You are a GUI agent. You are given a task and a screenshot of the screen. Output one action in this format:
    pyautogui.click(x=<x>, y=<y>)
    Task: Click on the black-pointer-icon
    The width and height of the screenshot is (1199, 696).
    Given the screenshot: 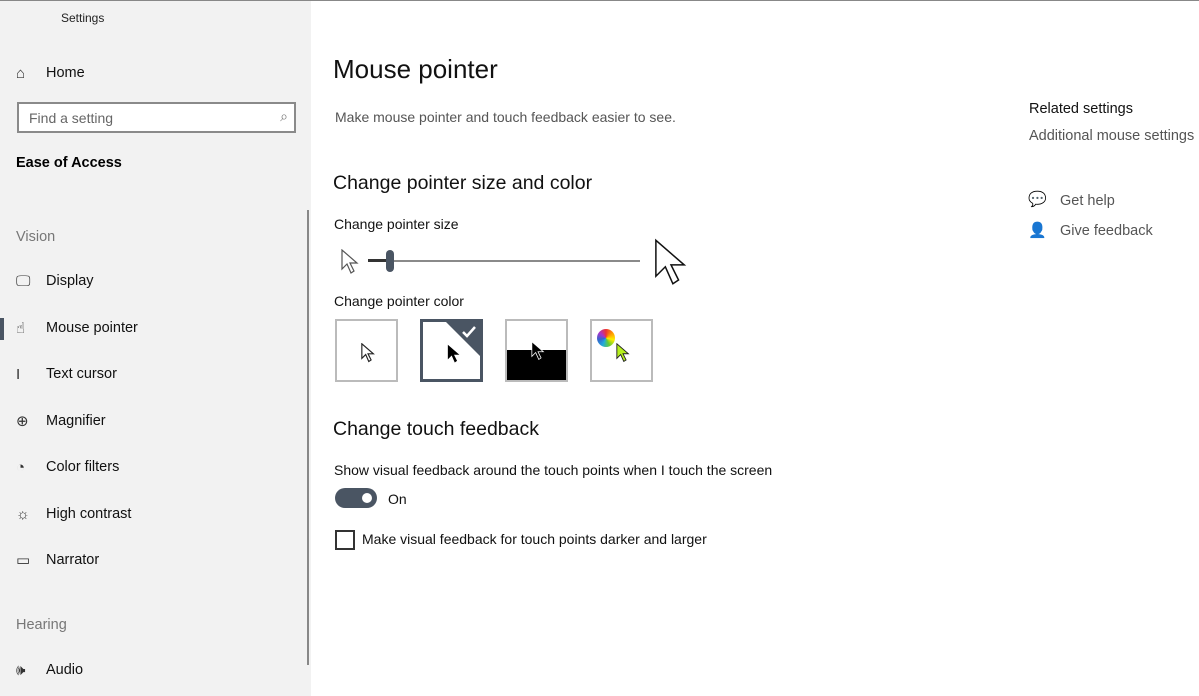 What is the action you would take?
    pyautogui.click(x=453, y=353)
    